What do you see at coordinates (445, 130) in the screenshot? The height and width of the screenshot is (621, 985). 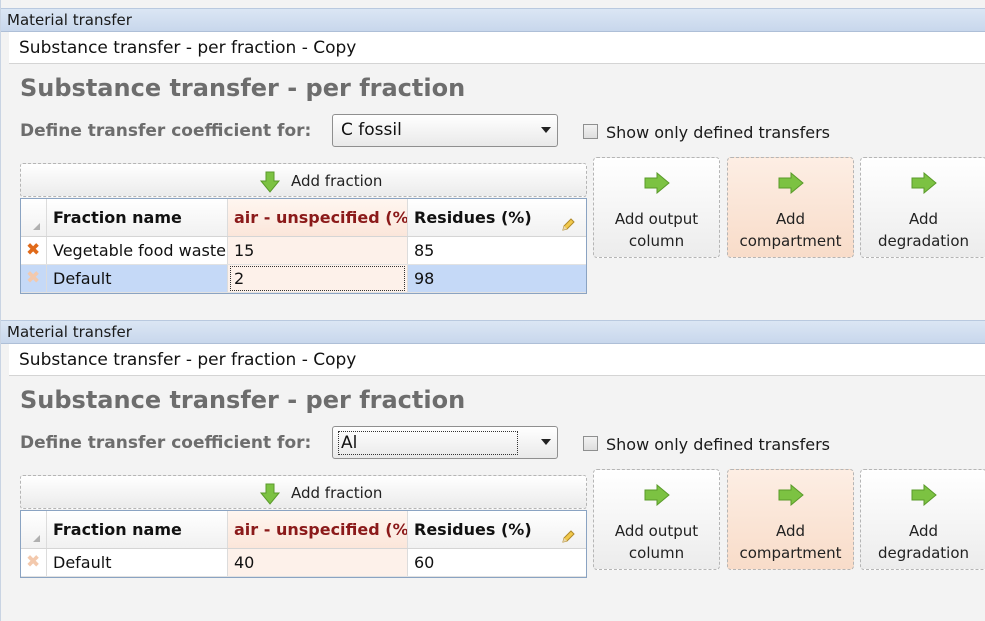 I see `substance-dropdown: C fossil` at bounding box center [445, 130].